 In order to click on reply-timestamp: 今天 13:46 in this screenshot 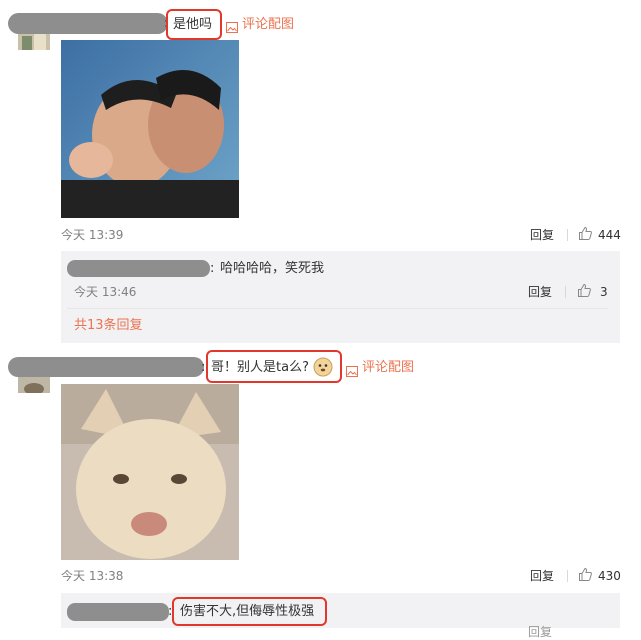, I will do `click(105, 292)`.